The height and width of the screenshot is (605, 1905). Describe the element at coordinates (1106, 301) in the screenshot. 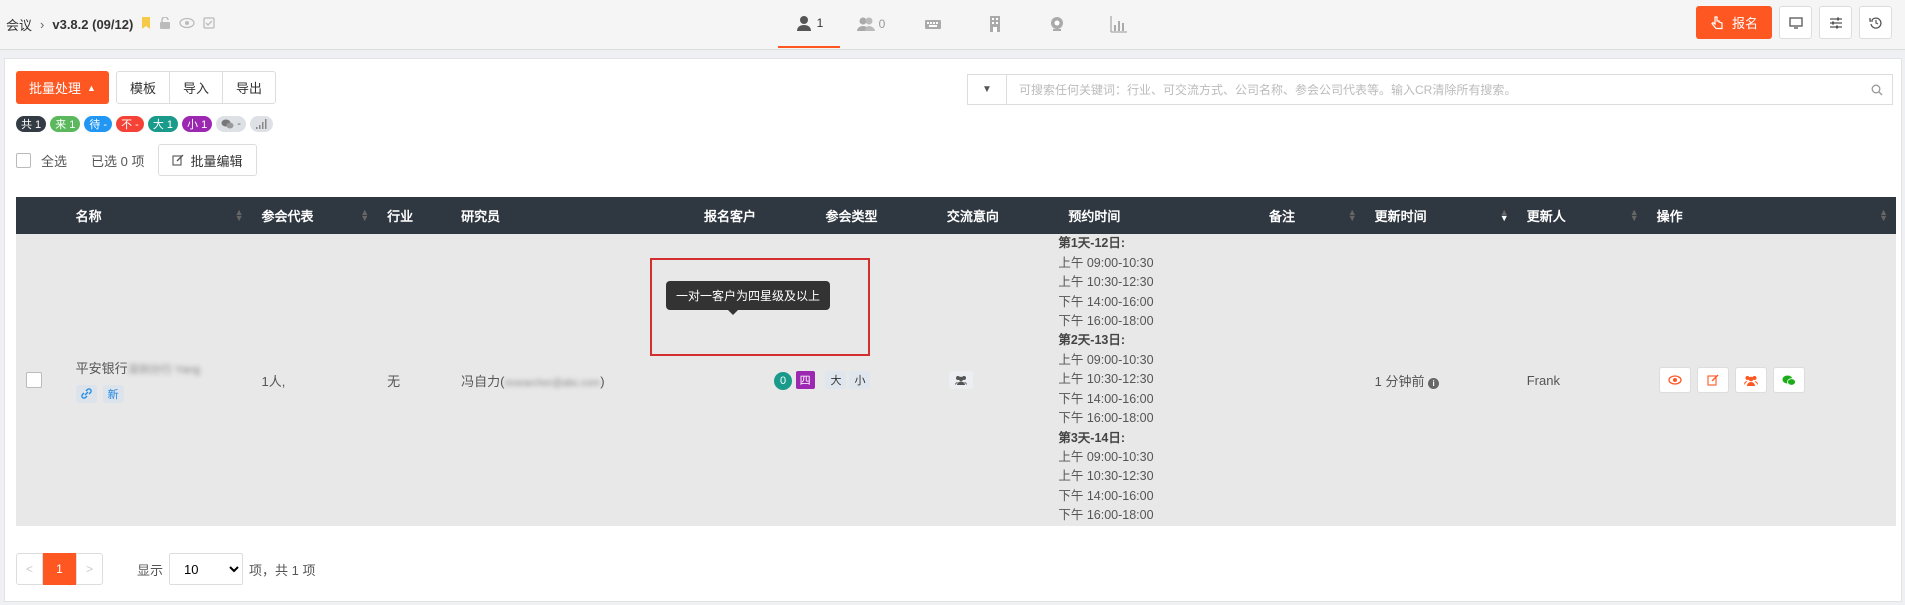

I see `schedule-slot: 下午 14:00-16:00` at that location.